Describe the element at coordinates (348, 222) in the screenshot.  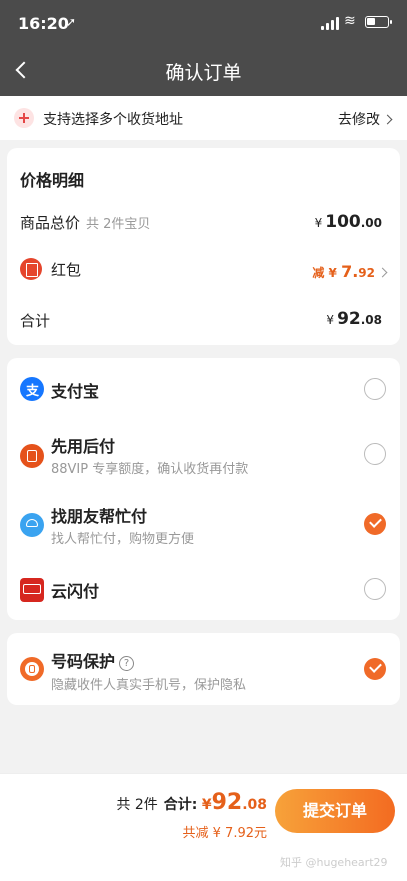
I see `goods-total-price: ¥100.00` at that location.